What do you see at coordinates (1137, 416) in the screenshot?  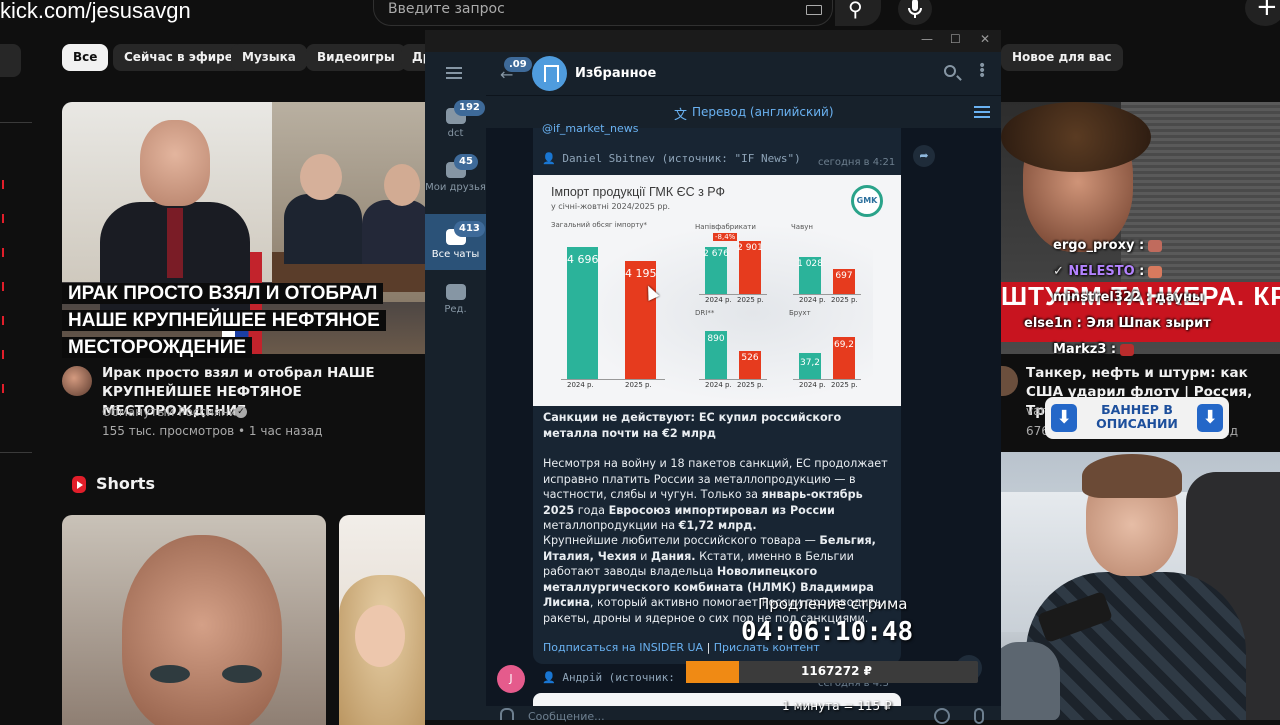 I see `banner-text: БАННЕР В ОПИСАНИИ` at bounding box center [1137, 416].